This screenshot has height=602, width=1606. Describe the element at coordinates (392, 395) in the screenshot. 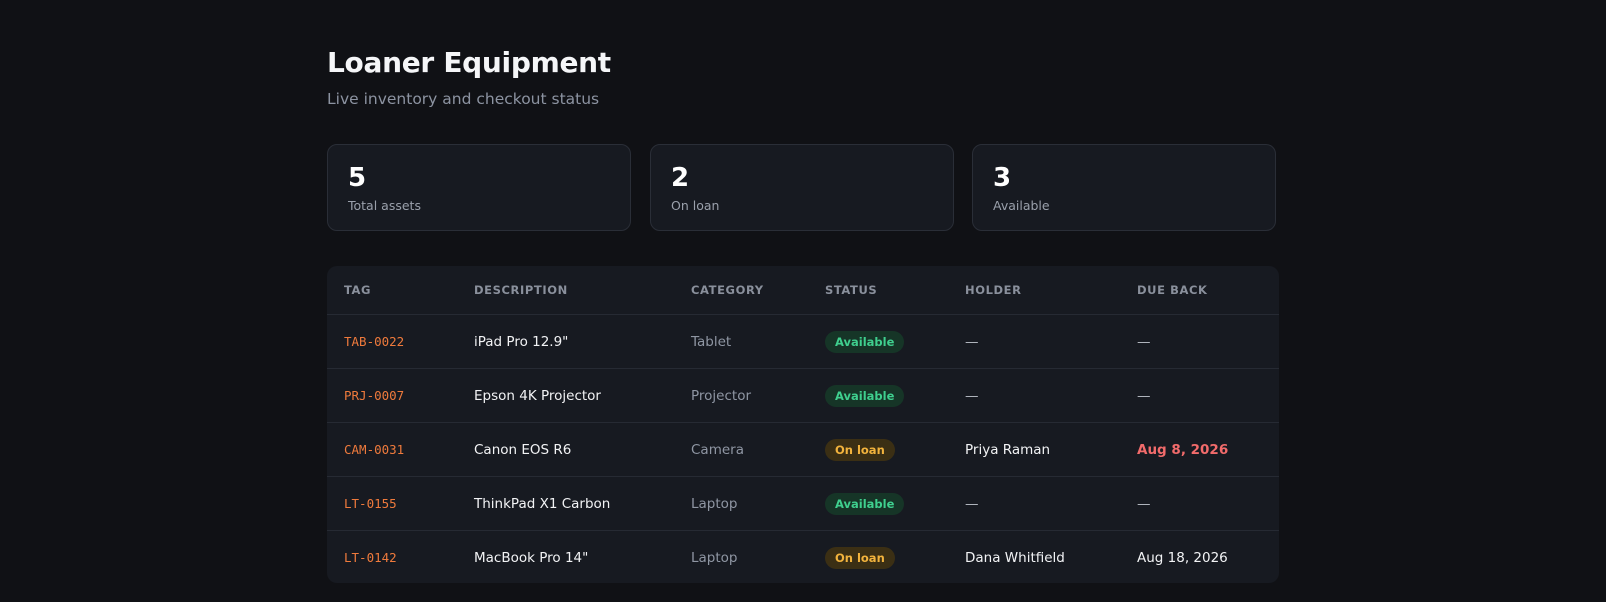

I see `asset-tag: PRJ-0007` at that location.